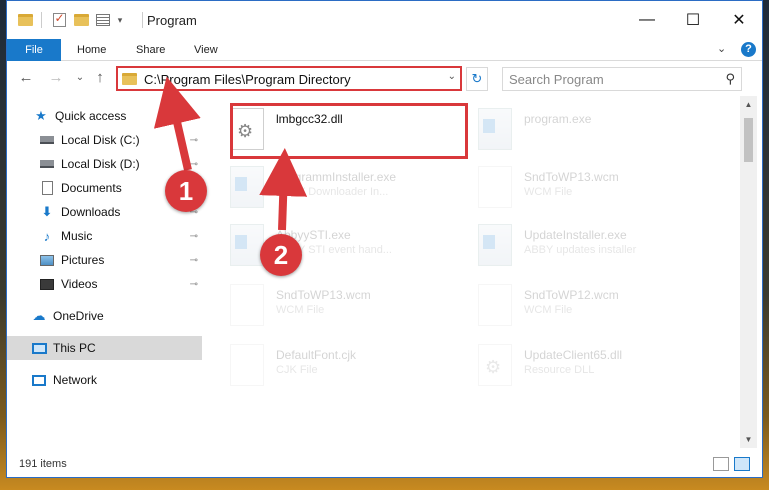 The height and width of the screenshot is (490, 769). I want to click on close-button: ✕, so click(739, 20).